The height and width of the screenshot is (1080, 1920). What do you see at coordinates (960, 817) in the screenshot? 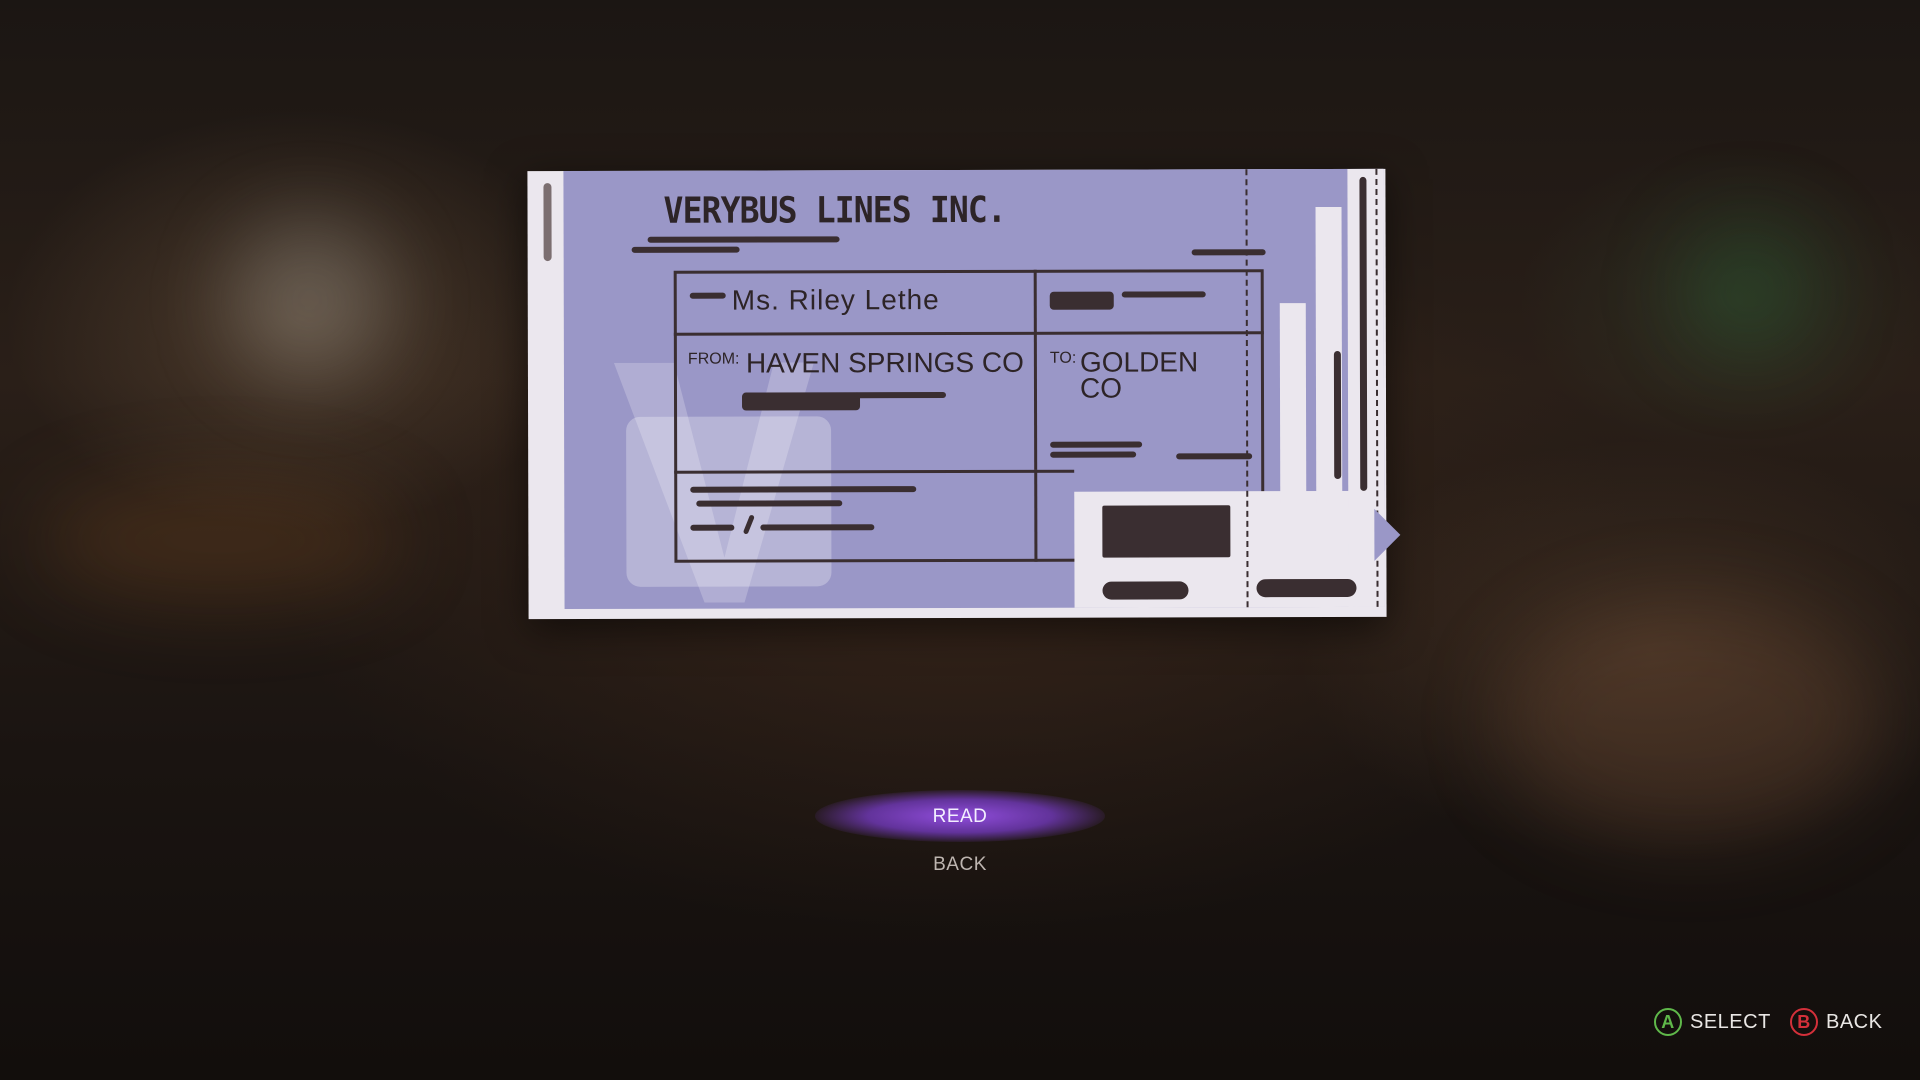
I see `menu-item-read: READ` at bounding box center [960, 817].